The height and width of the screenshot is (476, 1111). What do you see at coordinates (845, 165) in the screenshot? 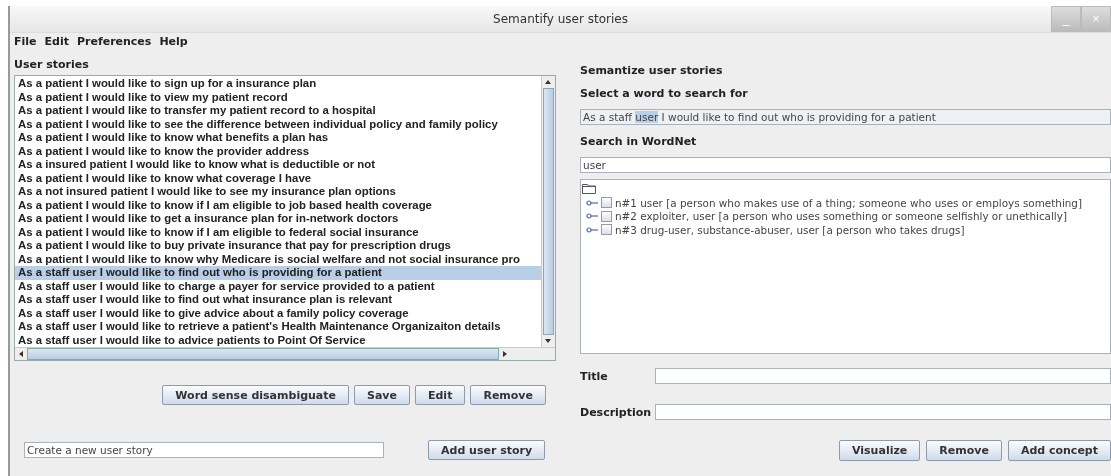
I see `search-field: user` at bounding box center [845, 165].